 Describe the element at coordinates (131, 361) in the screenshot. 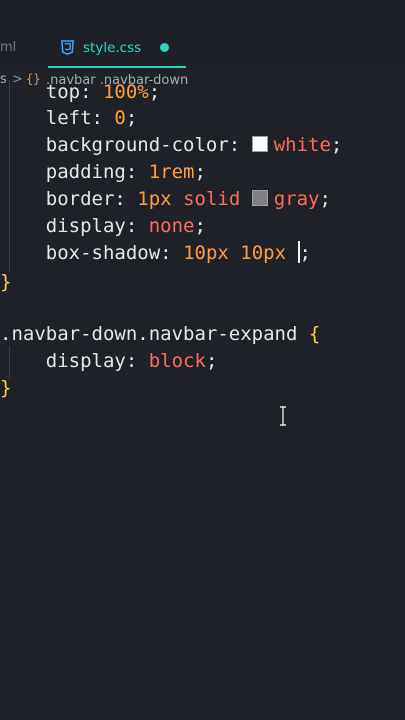

I see `code-line-display-block: display: block;` at that location.